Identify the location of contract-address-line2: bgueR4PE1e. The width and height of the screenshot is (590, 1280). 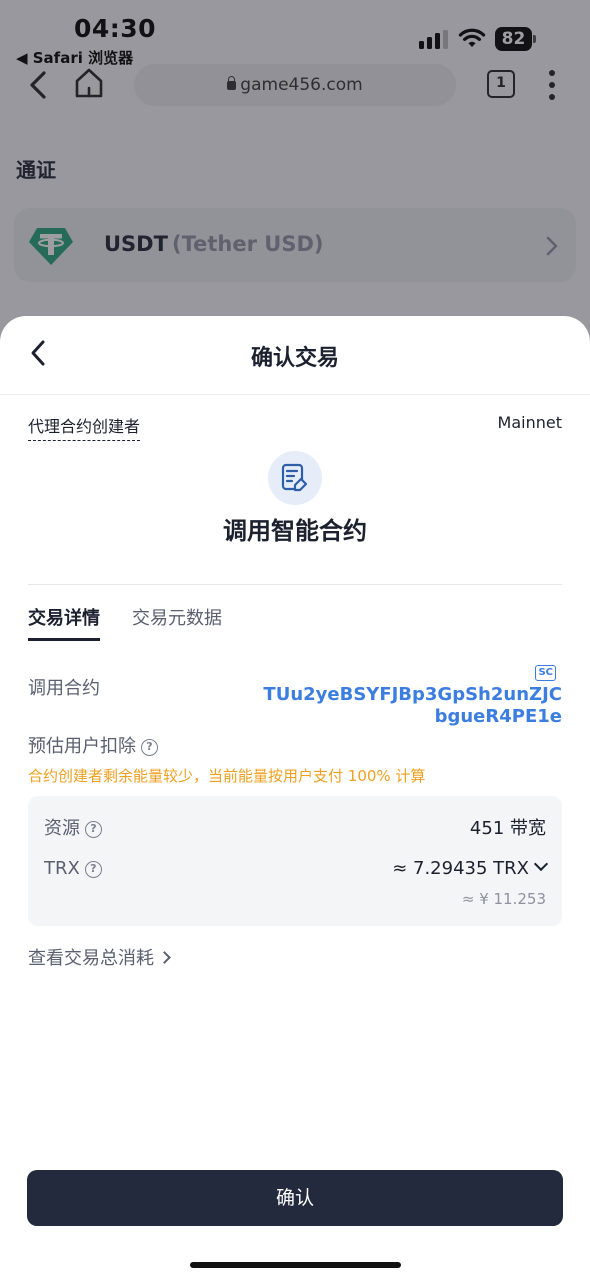
(498, 716).